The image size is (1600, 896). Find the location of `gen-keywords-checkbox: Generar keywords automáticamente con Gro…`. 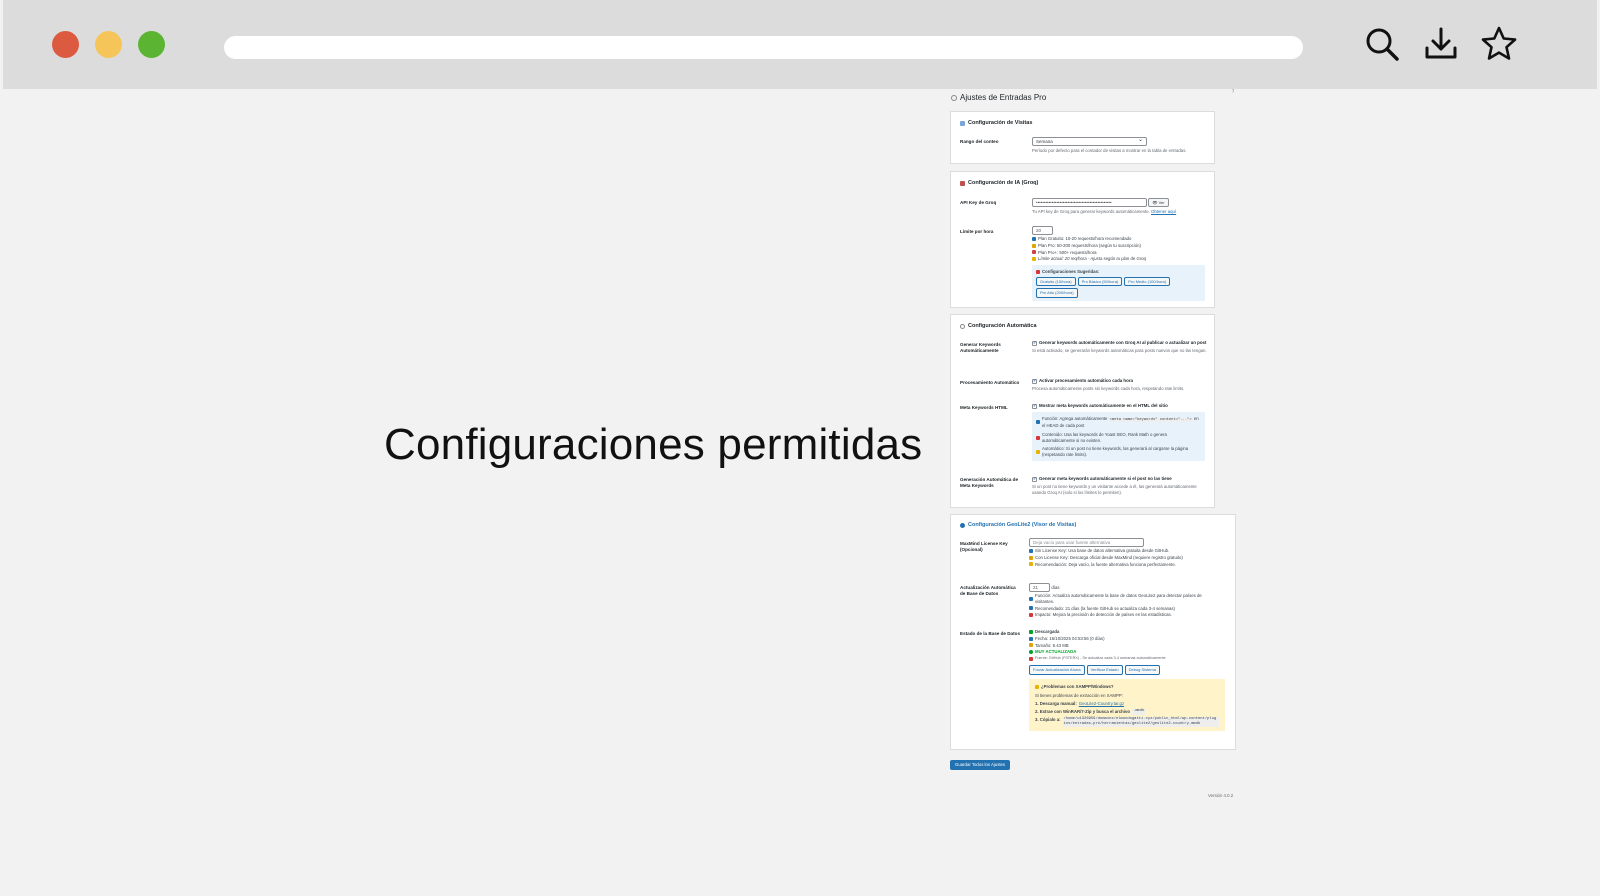

gen-keywords-checkbox: Generar keywords automáticamente con Gro… is located at coordinates (1122, 343).